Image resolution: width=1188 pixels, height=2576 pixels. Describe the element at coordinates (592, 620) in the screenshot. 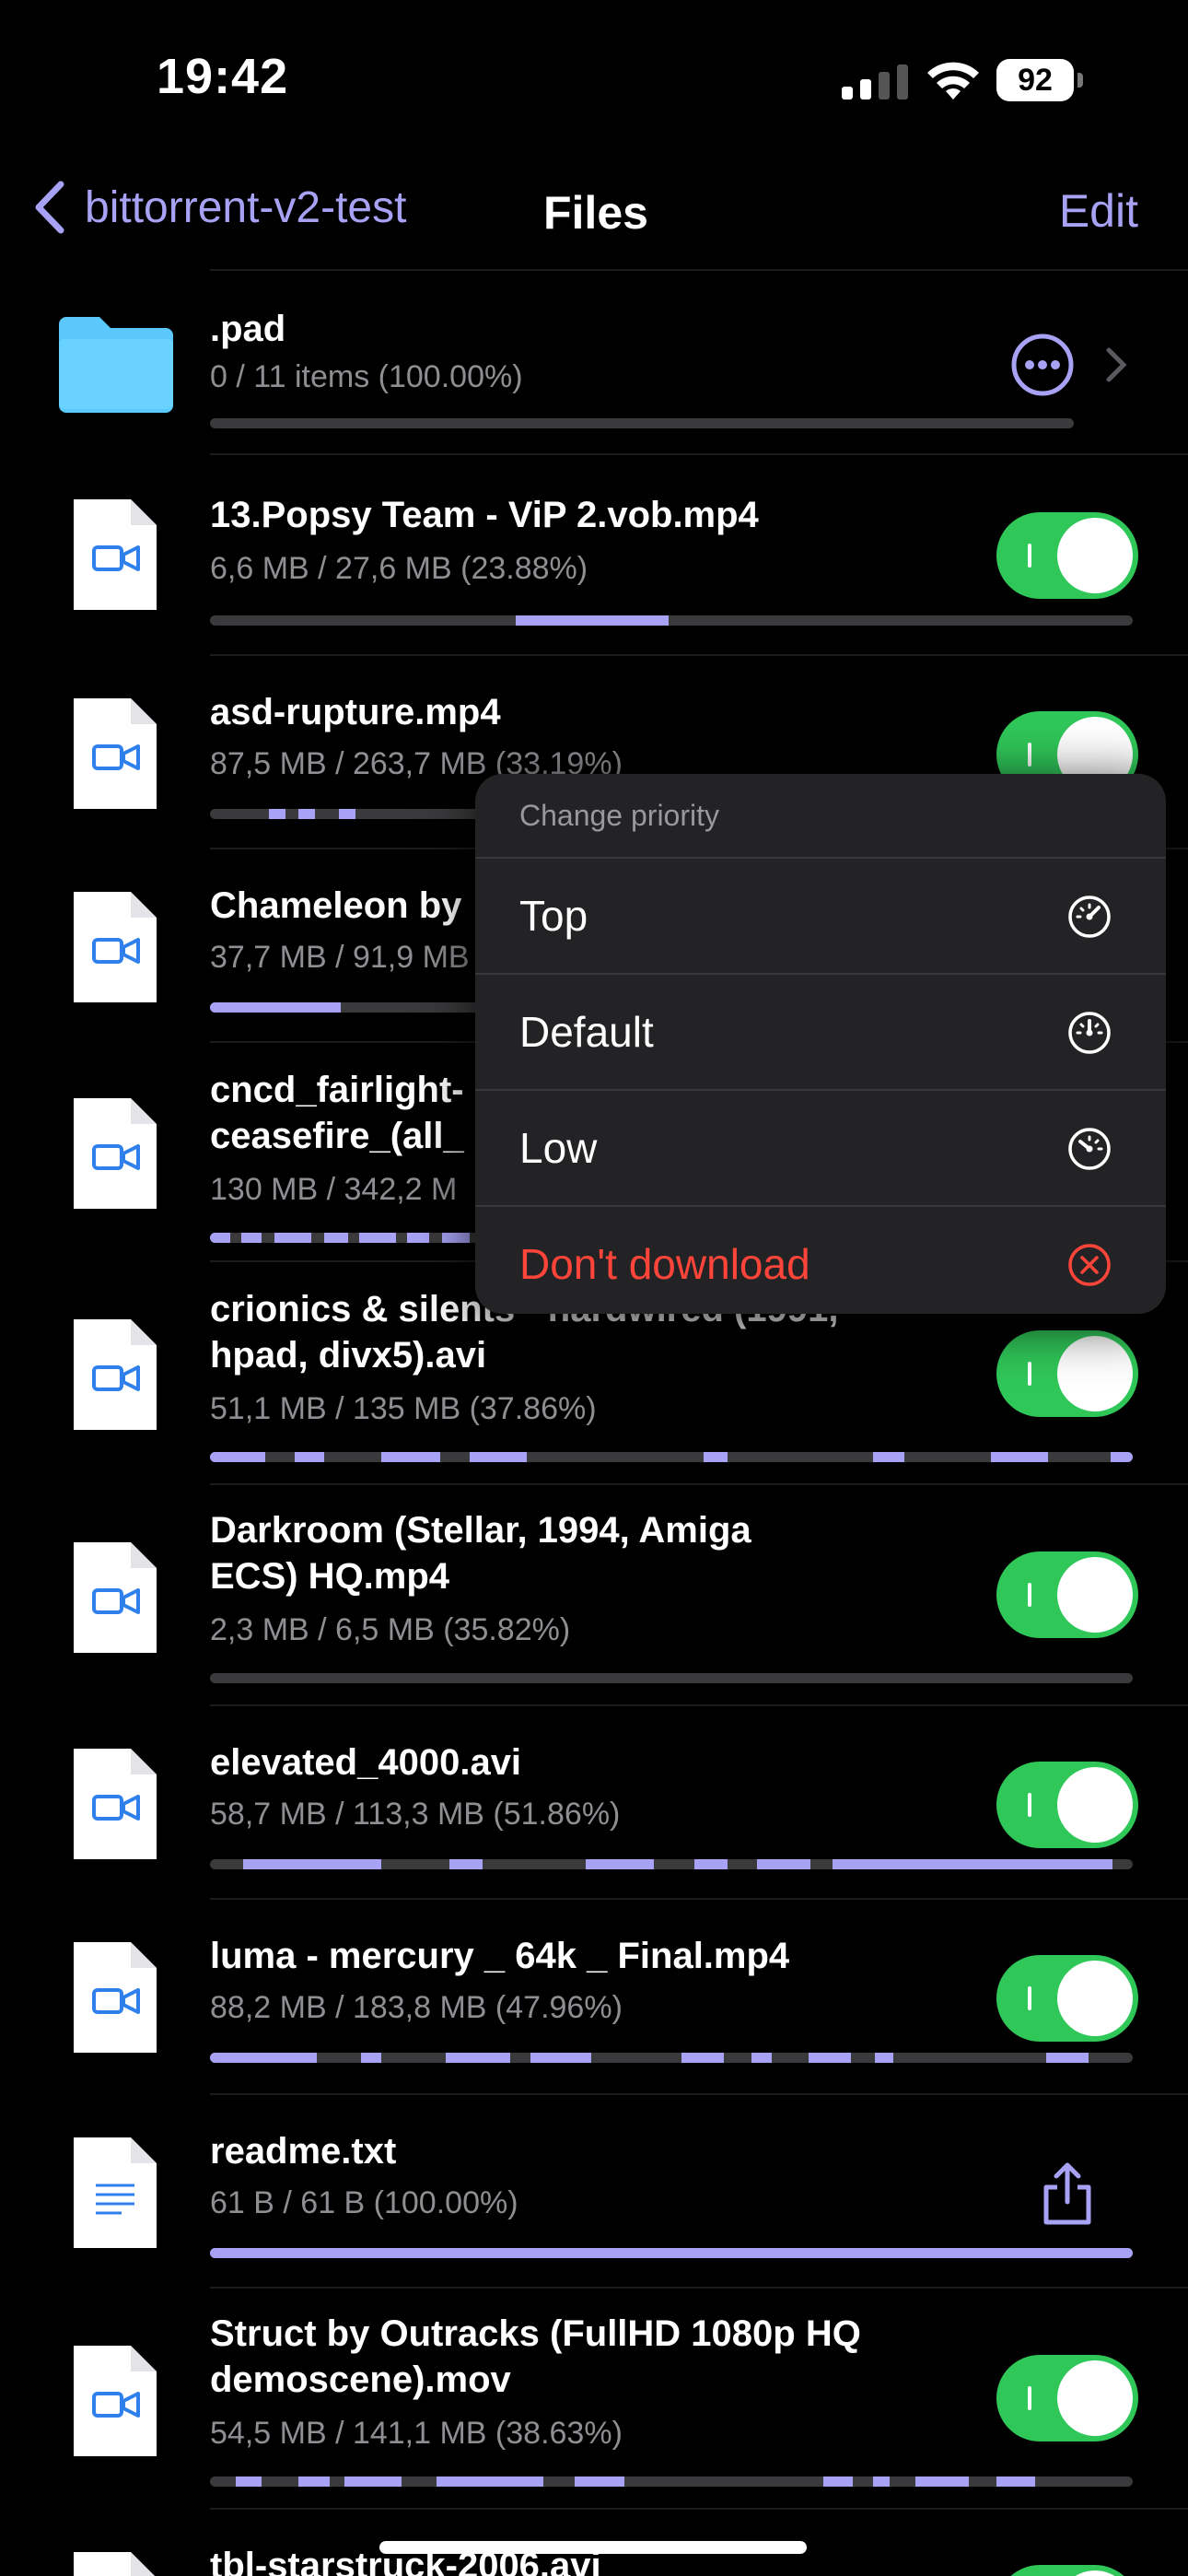

I see `progress-segment` at that location.